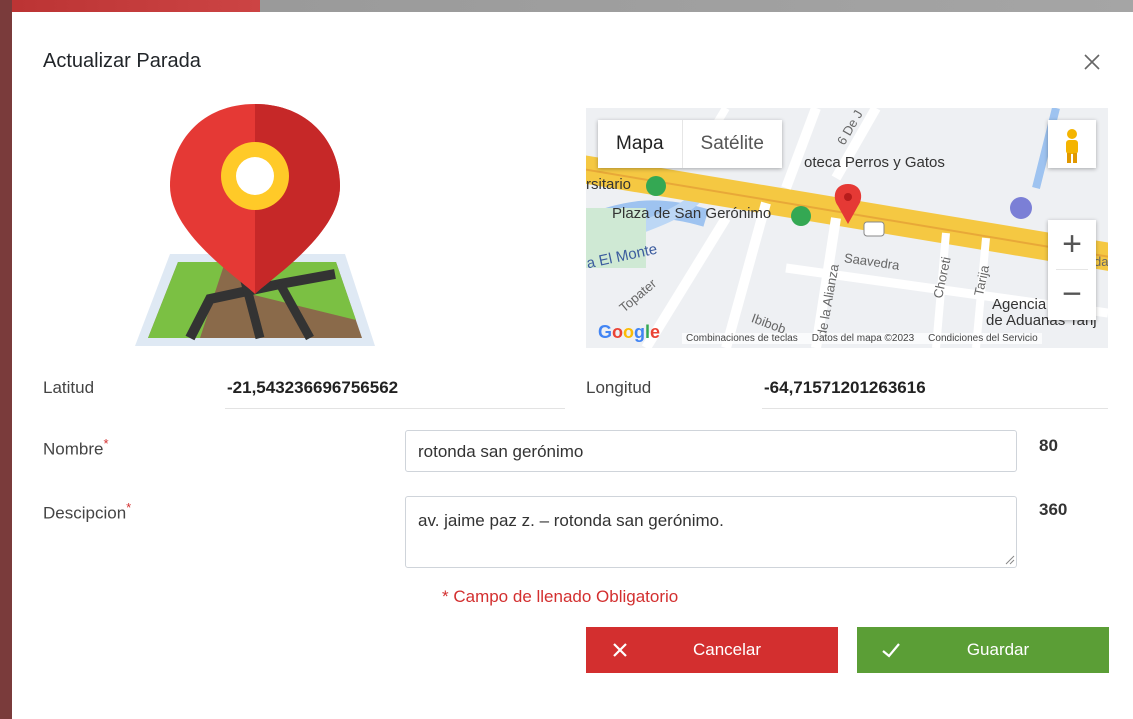  What do you see at coordinates (692, 213) in the screenshot?
I see `map-label: Plaza de San Gerónimo` at bounding box center [692, 213].